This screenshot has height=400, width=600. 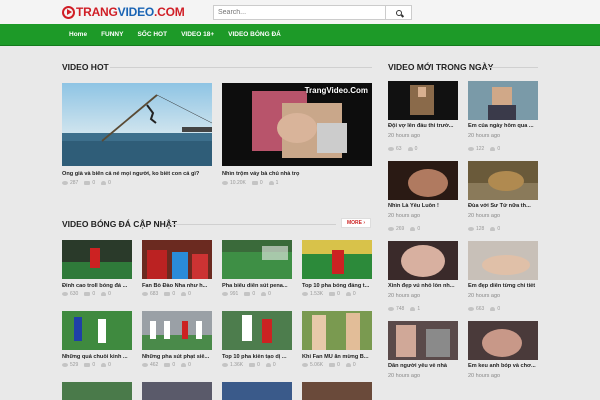 I want to click on video-stats: 529 0 0, so click(x=86, y=365).